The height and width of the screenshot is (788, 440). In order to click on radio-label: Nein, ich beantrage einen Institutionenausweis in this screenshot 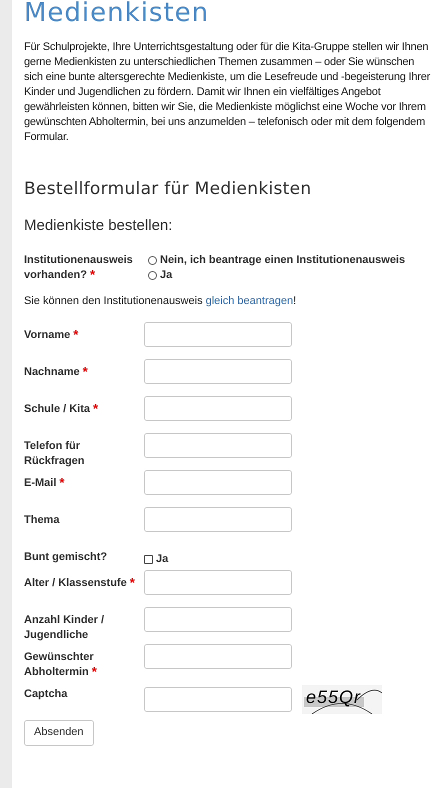, I will do `click(283, 260)`.